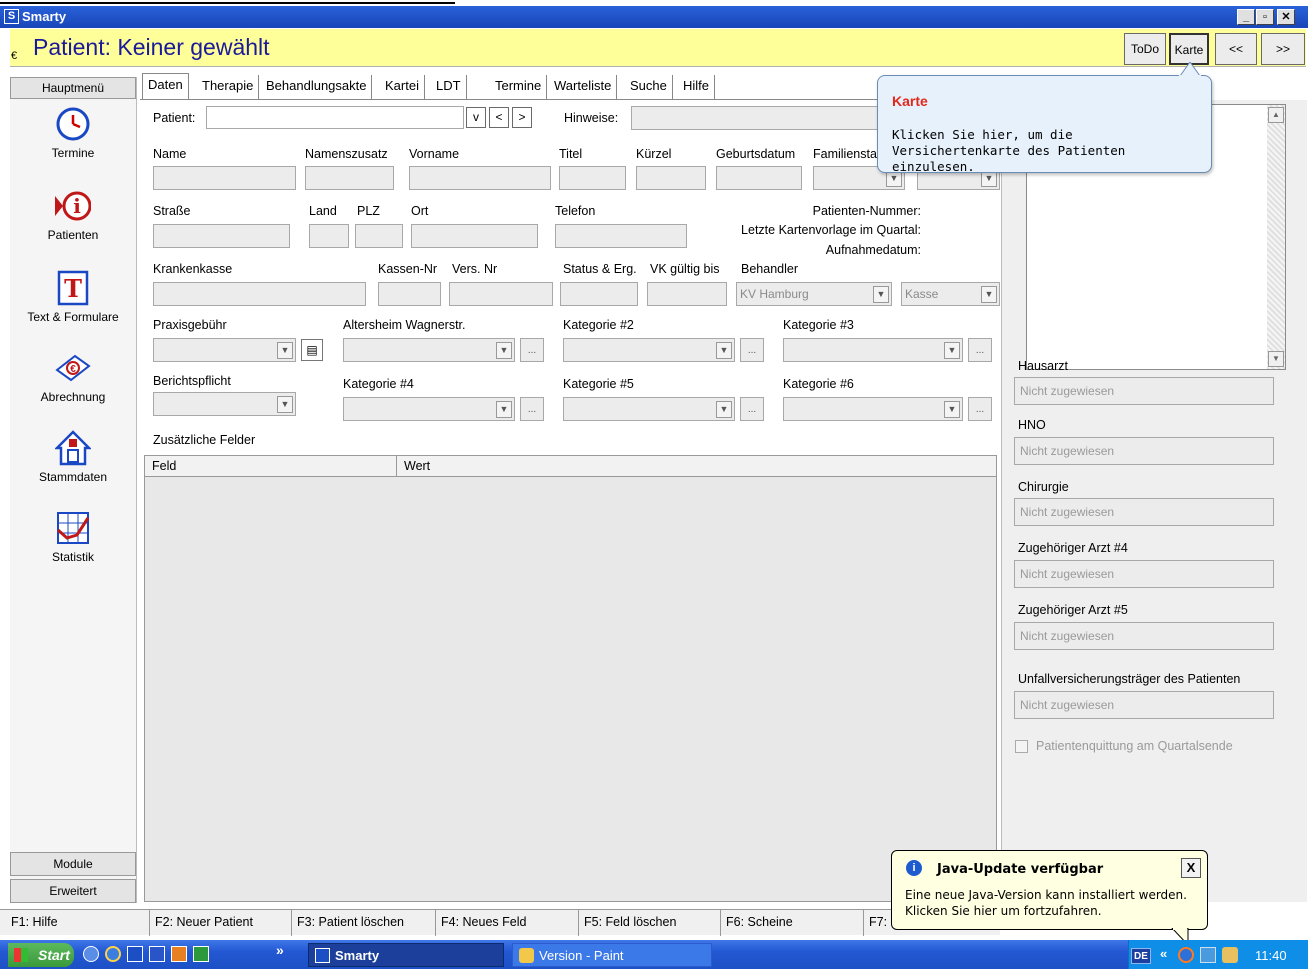 This screenshot has height=969, width=1308. Describe the element at coordinates (480, 178) in the screenshot. I see `vorname-field` at that location.